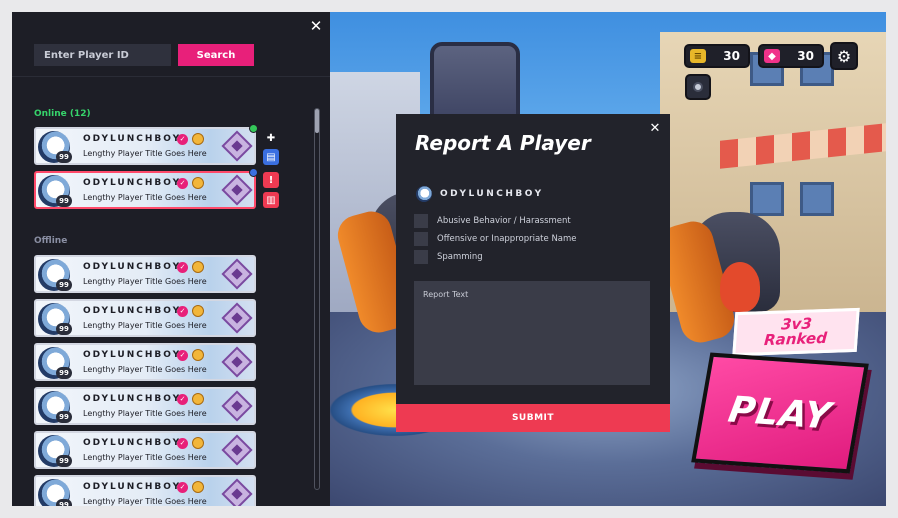 The height and width of the screenshot is (518, 898). What do you see at coordinates (533, 418) in the screenshot?
I see `submit-button: SUBMIT` at bounding box center [533, 418].